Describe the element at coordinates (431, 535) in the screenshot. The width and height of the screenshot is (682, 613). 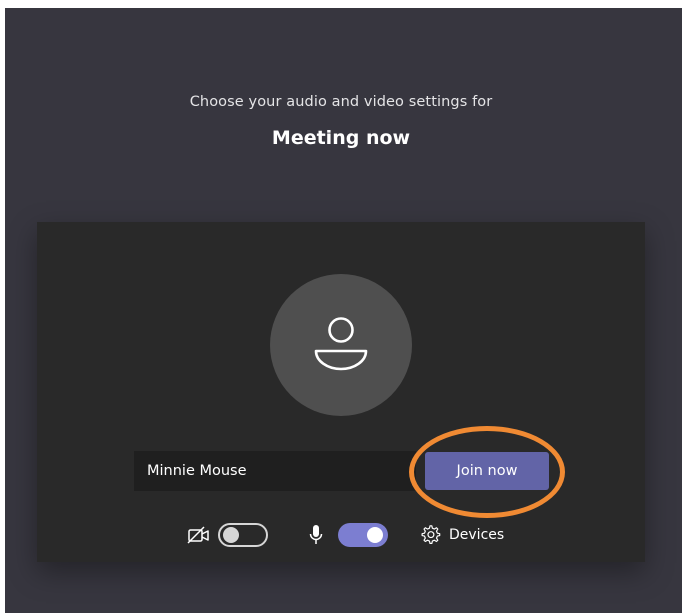
I see `gear-icon` at that location.